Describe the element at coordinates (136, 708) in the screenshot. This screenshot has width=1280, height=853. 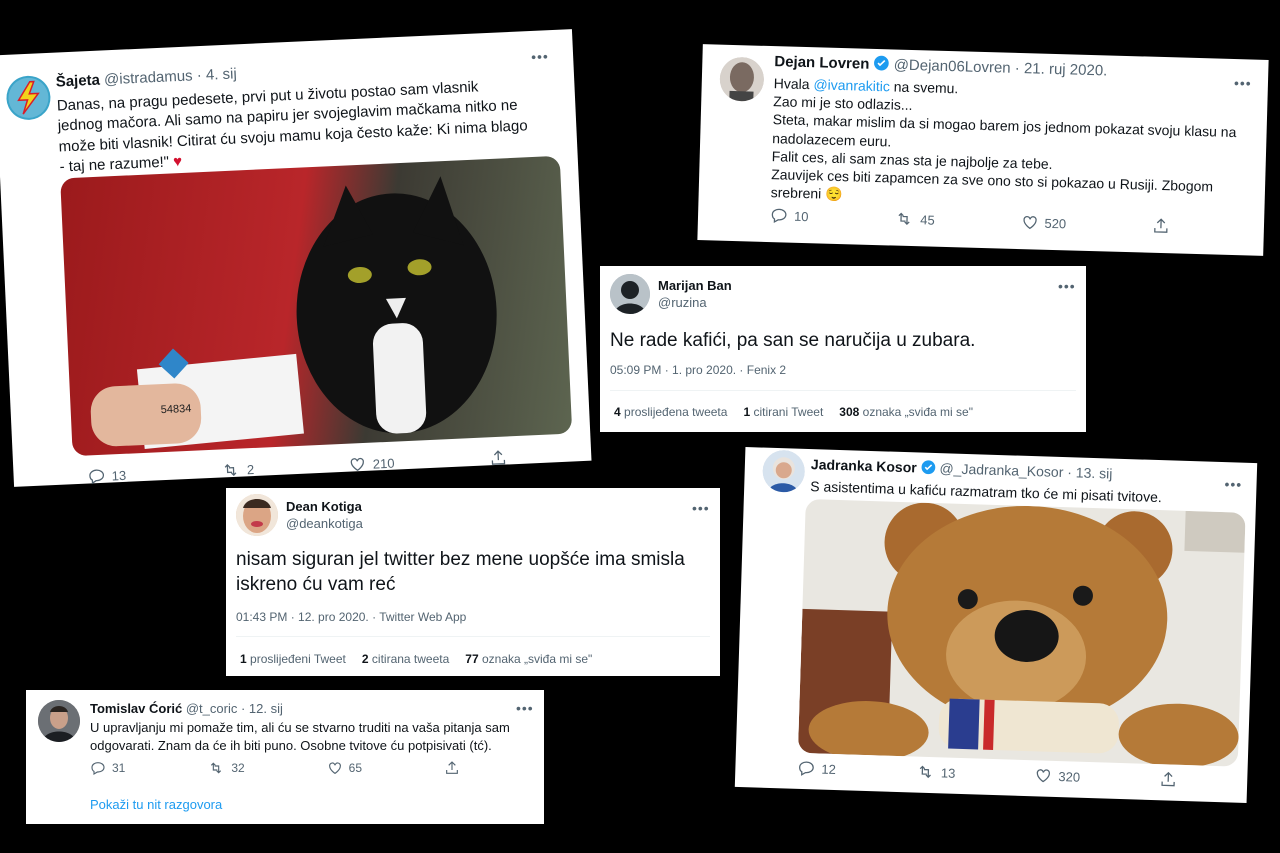
I see `author-name: Tomislav Ćorić` at that location.